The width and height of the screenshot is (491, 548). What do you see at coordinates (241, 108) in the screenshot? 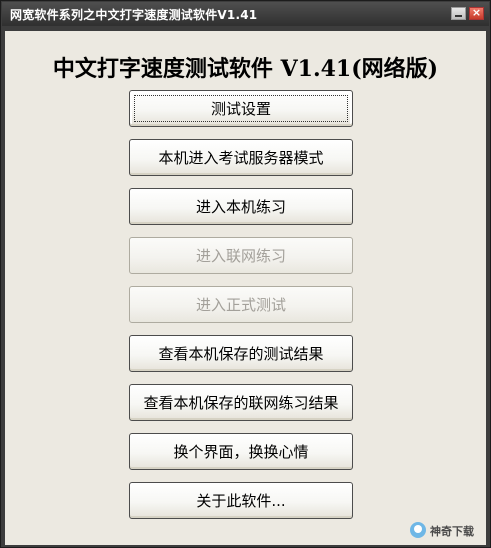
I see `test-settings-button: 测试设置` at bounding box center [241, 108].